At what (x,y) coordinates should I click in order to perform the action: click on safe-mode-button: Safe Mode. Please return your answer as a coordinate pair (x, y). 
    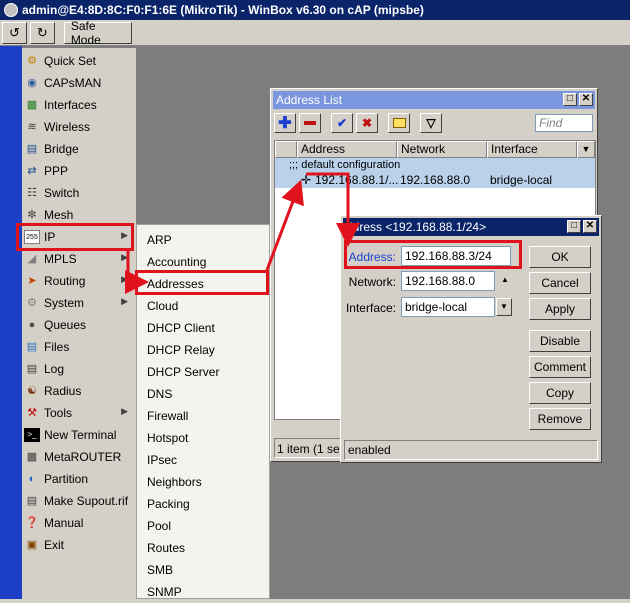
    Looking at the image, I should click on (97, 33).